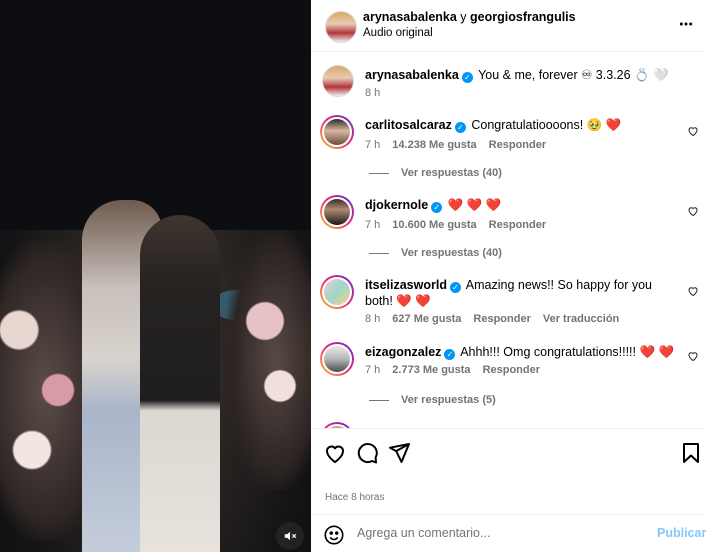  Describe the element at coordinates (354, 497) in the screenshot. I see `post-timestamp: Hace 8 horas` at that location.